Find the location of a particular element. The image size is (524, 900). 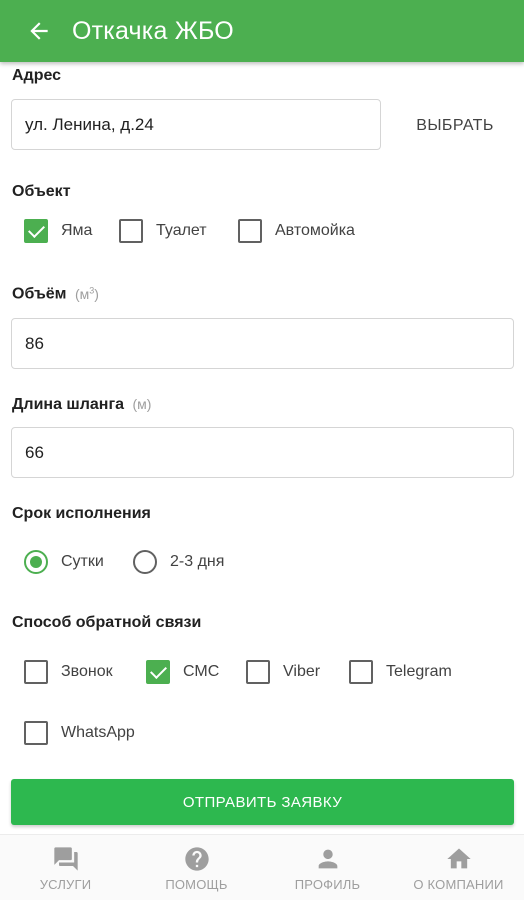

volume-unit-text: м is located at coordinates (84, 293).